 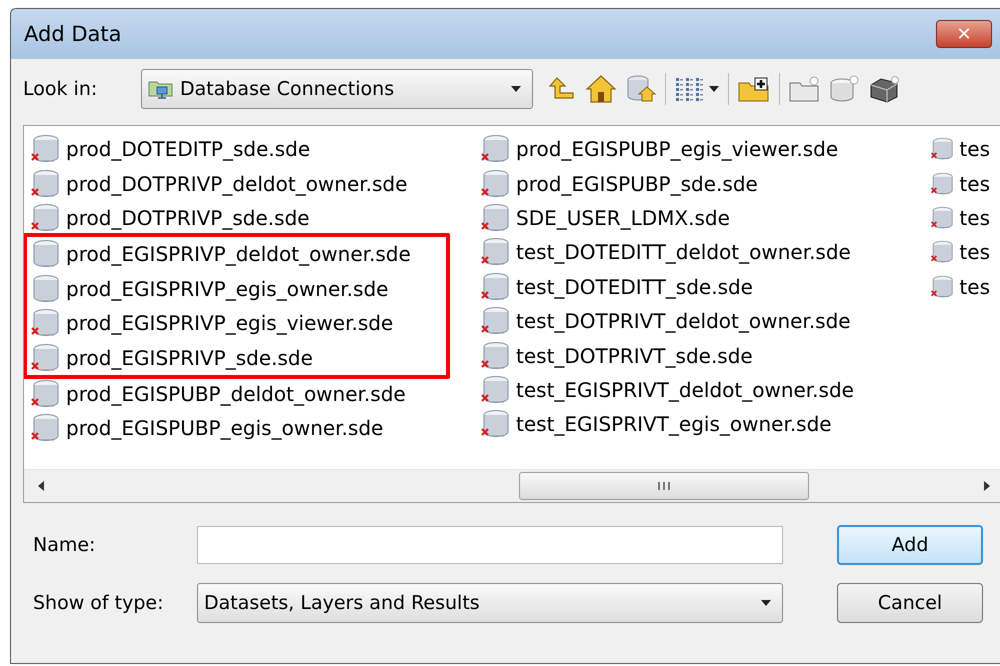 I want to click on connection-item: prod_EGISPRIVP_deldot_owner.sde, so click(x=238, y=254).